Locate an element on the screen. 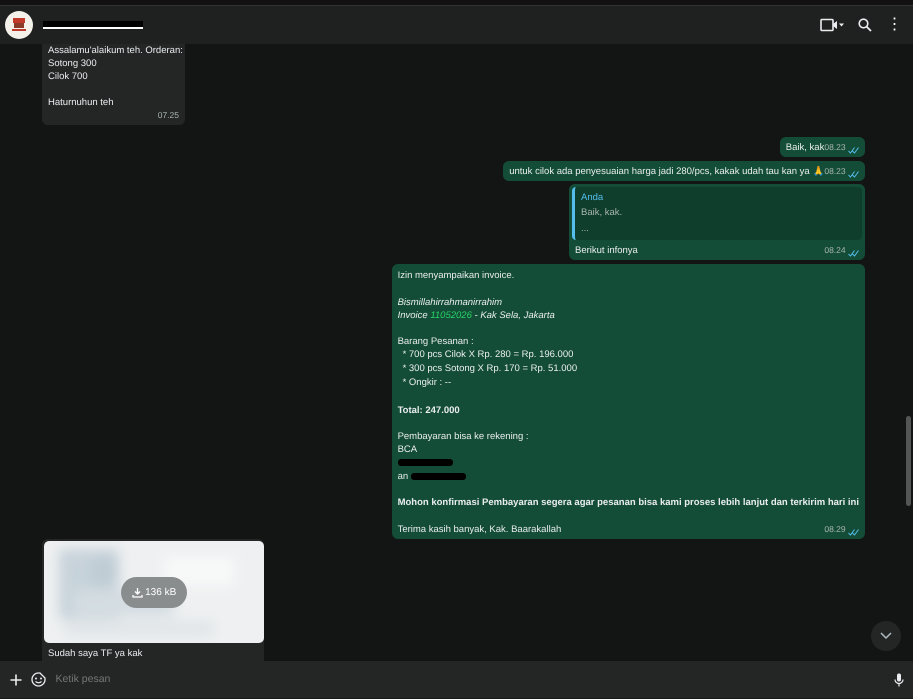 The width and height of the screenshot is (913, 699). message-composer: Ketik pesan is located at coordinates (456, 679).